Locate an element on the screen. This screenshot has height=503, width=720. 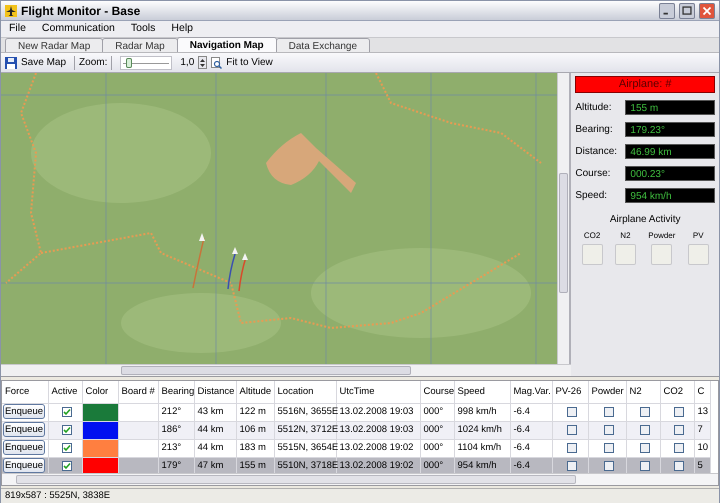
flight-track-drawing is located at coordinates (220, 262).